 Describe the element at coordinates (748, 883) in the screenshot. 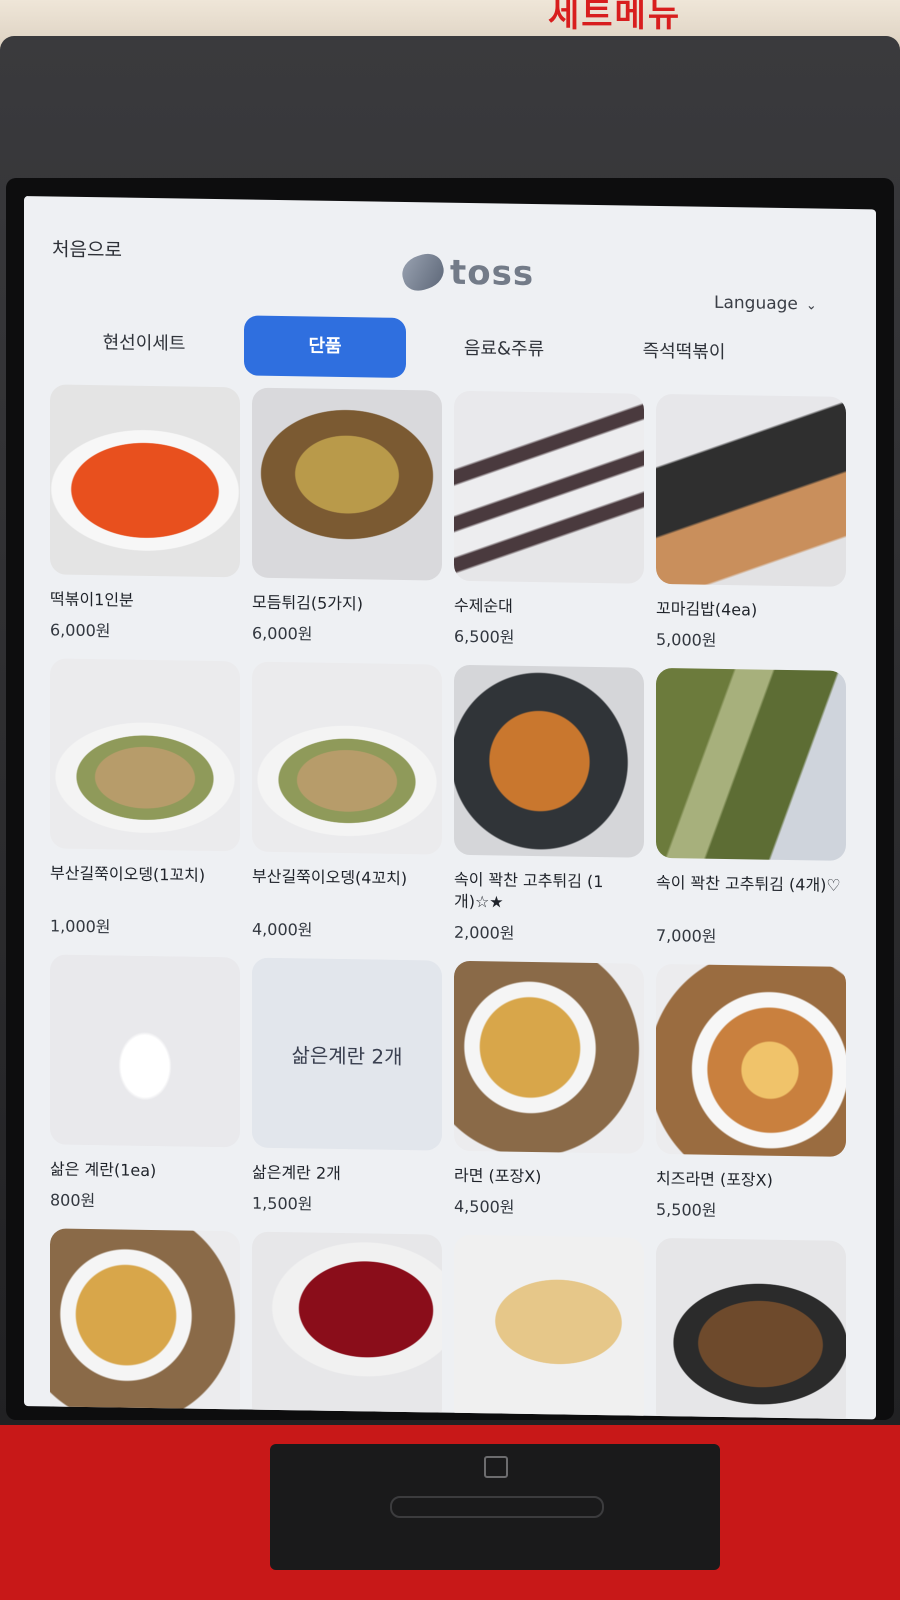

I see `menu-item-name: 속이 꽉찬 고추튀김 (4개)♡` at that location.